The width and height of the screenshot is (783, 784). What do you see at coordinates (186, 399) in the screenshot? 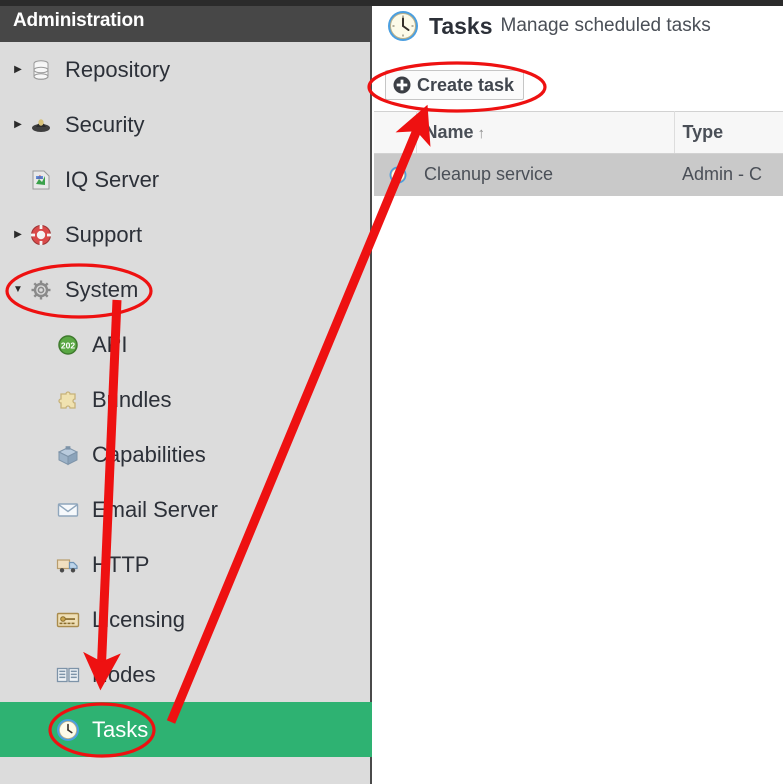
I see `sidebar-item-bundles: Bundles` at bounding box center [186, 399].